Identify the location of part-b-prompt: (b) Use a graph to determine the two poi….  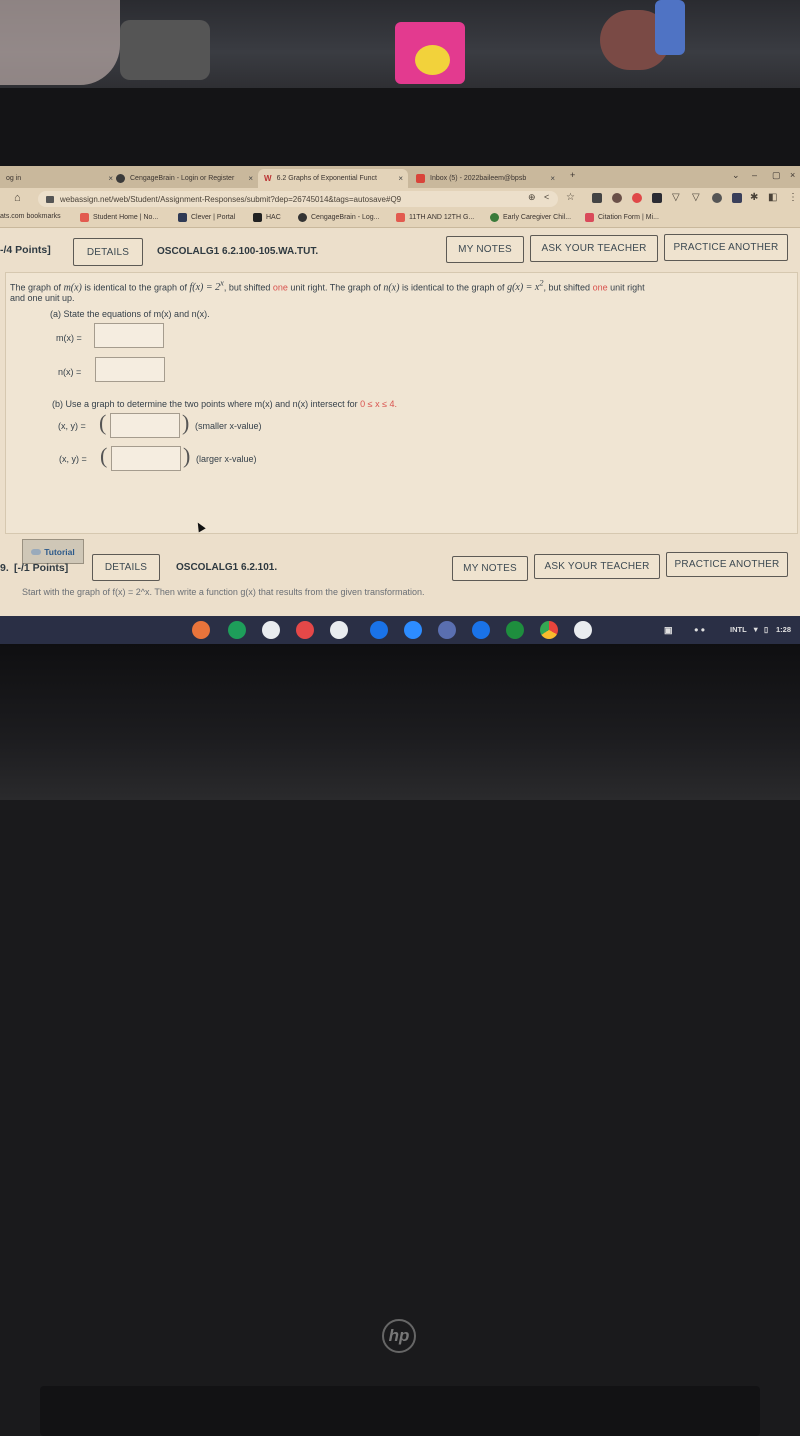
(224, 404).